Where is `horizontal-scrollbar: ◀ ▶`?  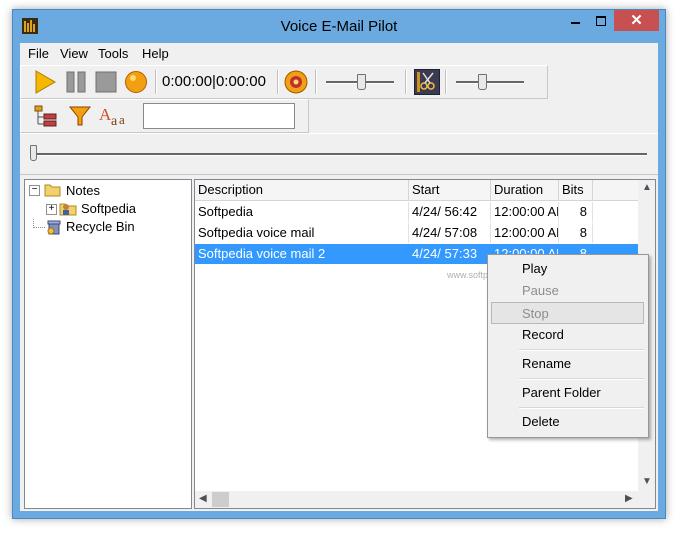
horizontal-scrollbar: ◀ ▶ is located at coordinates (416, 499).